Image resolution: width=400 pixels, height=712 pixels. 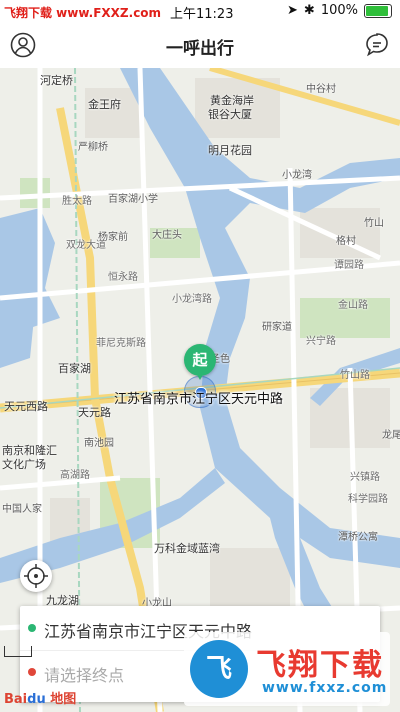 What do you see at coordinates (358, 537) in the screenshot?
I see `map-label: 潭桥公寓` at bounding box center [358, 537].